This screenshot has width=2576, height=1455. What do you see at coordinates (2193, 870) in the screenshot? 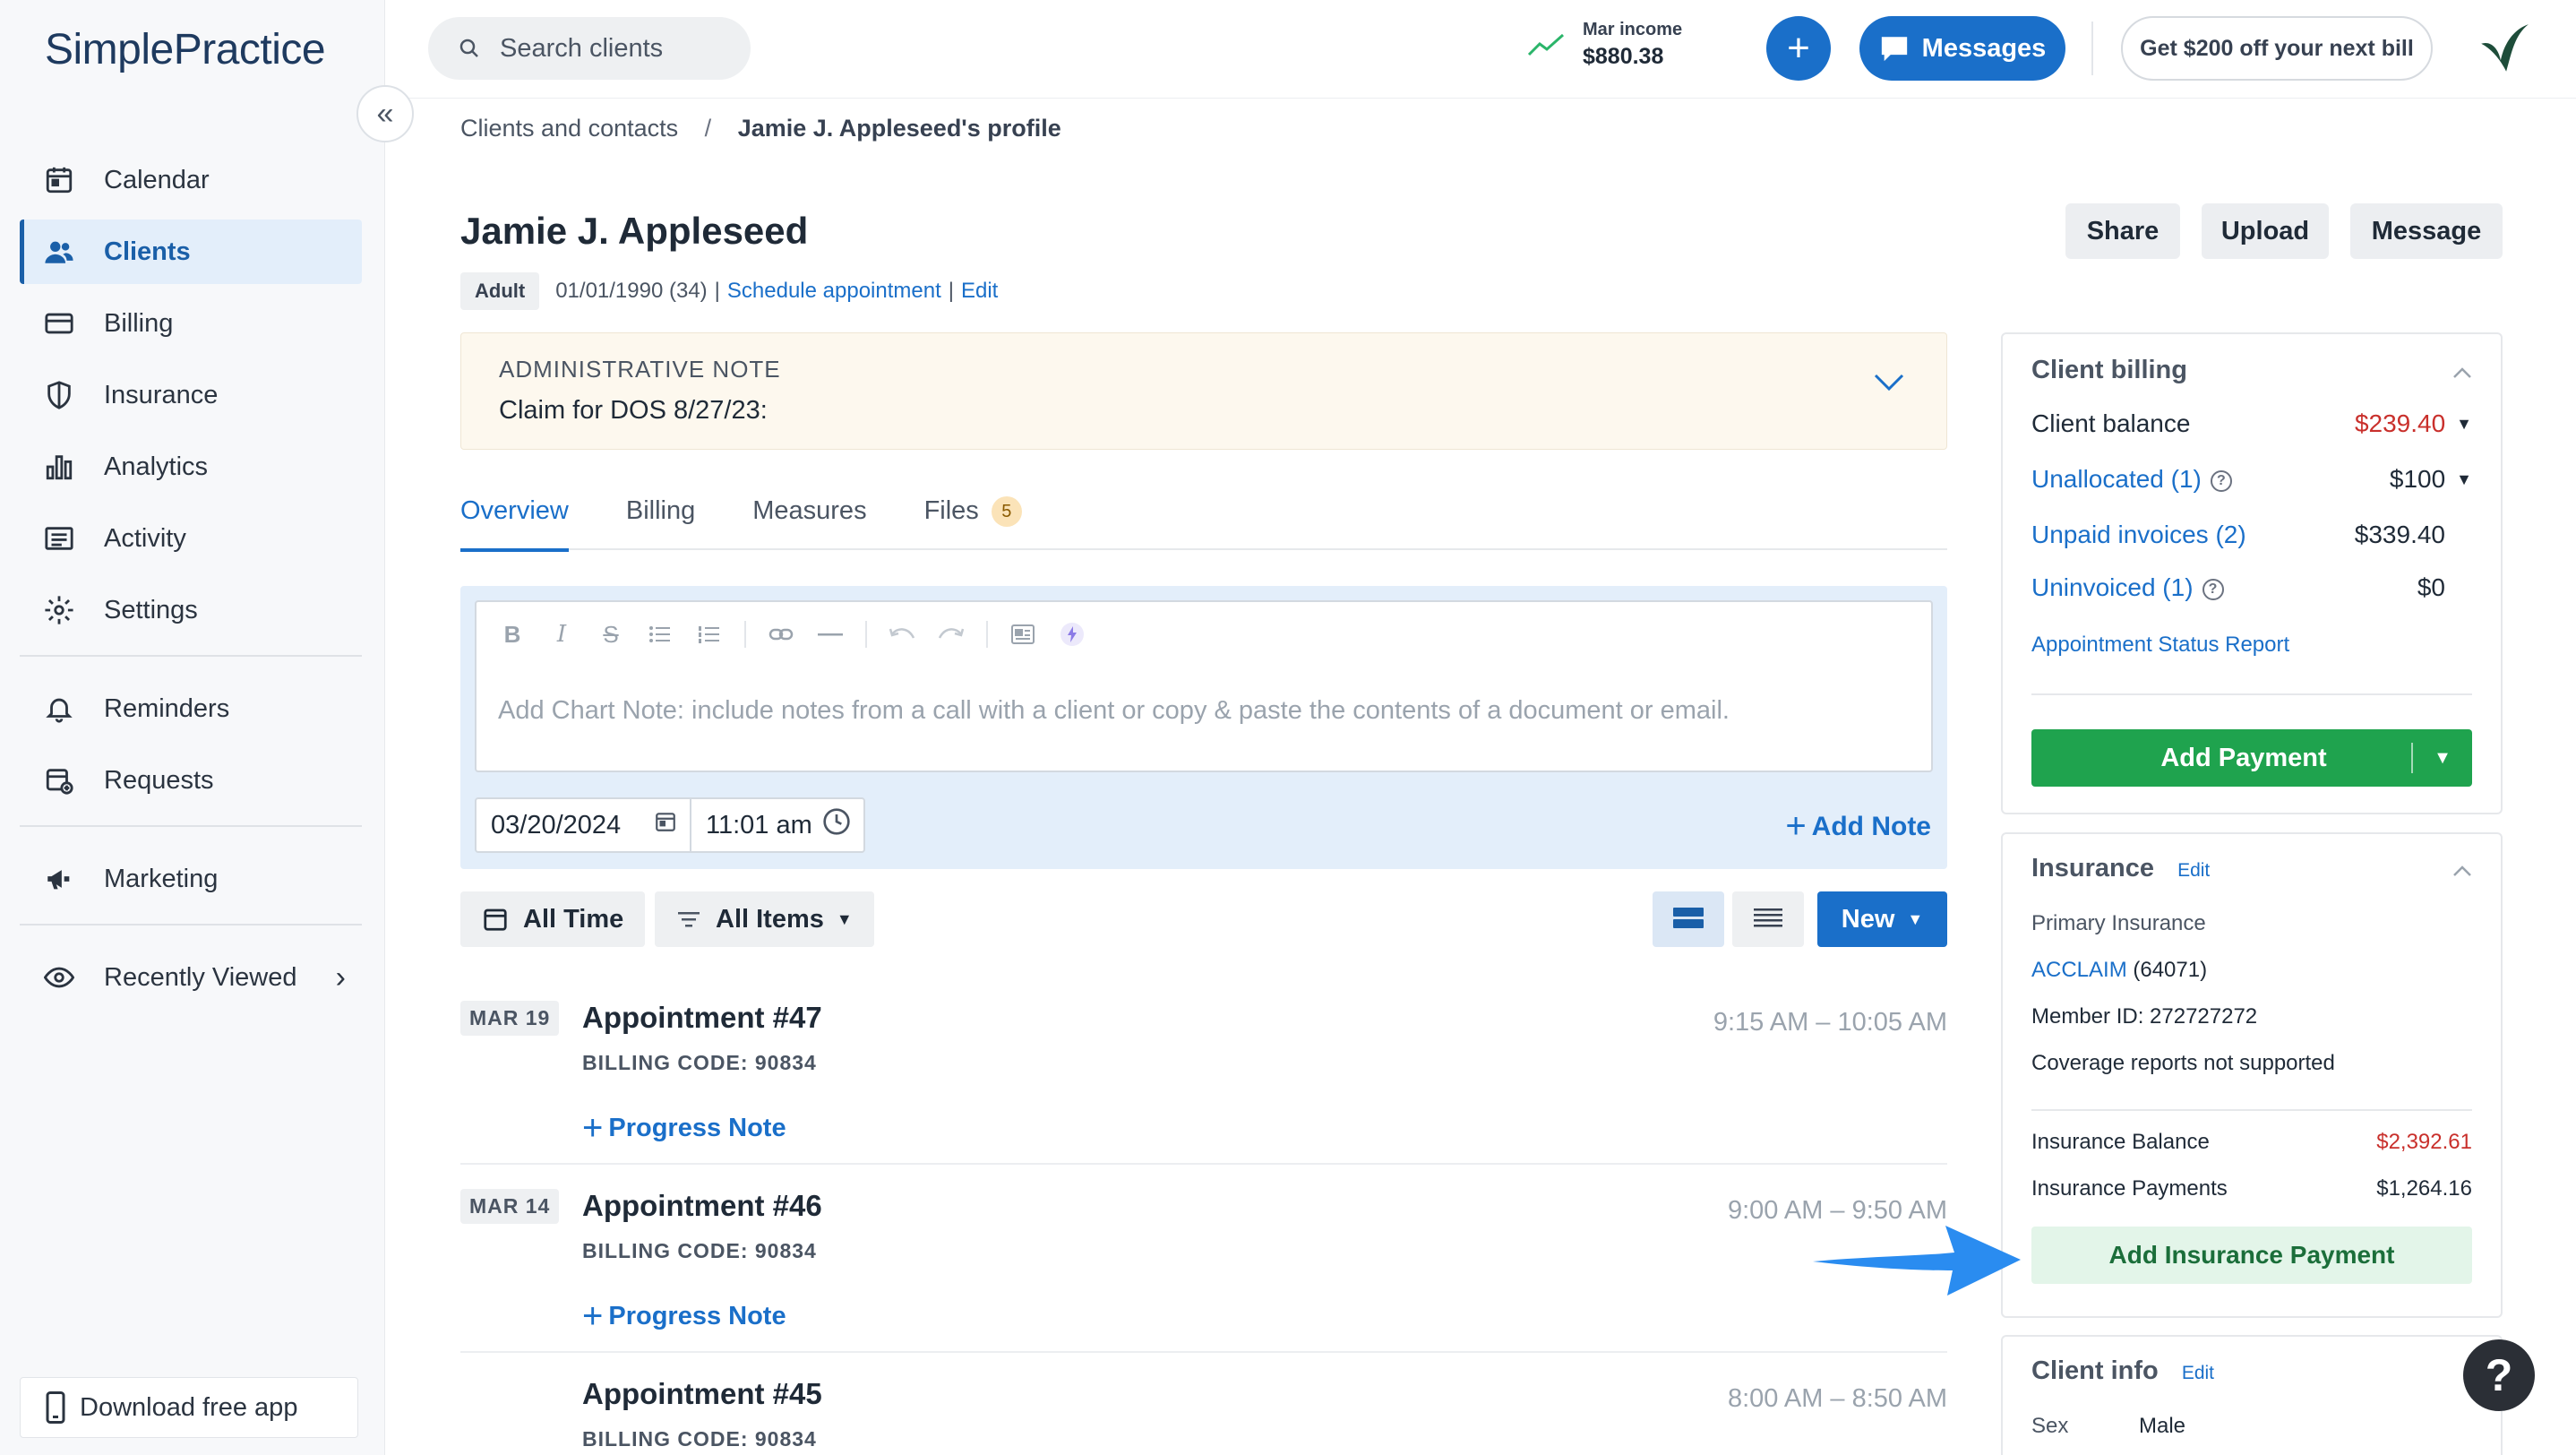
I see `edit-insurance-link: Edit` at bounding box center [2193, 870].